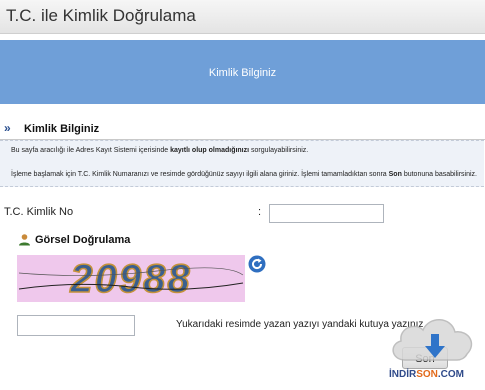 This screenshot has width=485, height=390. I want to click on tc-kimlik-colon: :, so click(260, 212).